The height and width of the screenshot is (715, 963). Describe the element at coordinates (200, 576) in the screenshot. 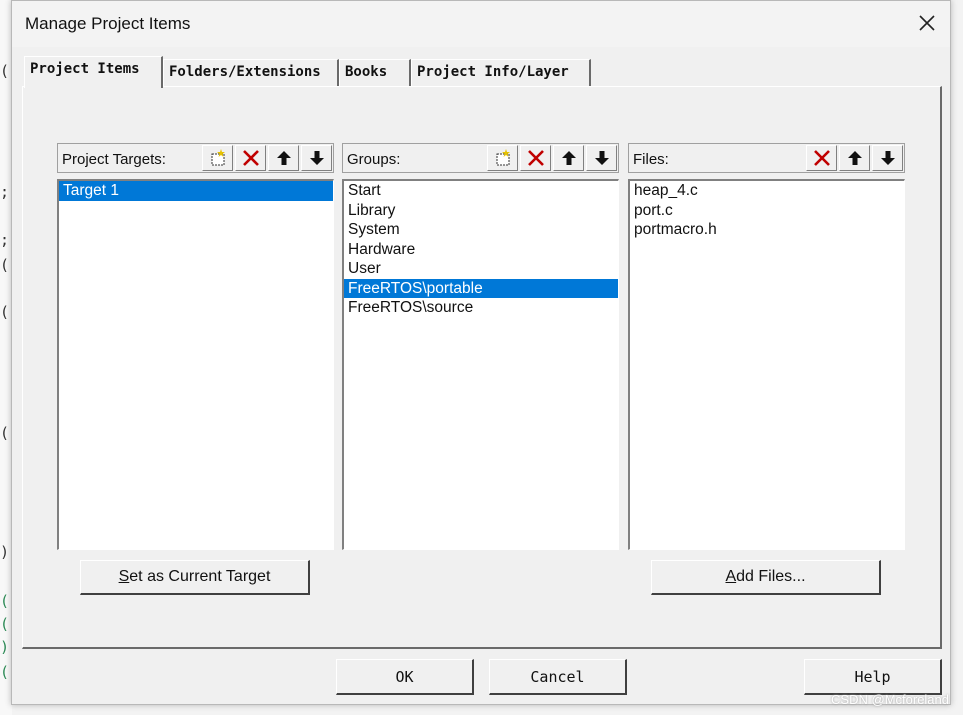

I see `set-current-target-label: et as Current Target` at that location.